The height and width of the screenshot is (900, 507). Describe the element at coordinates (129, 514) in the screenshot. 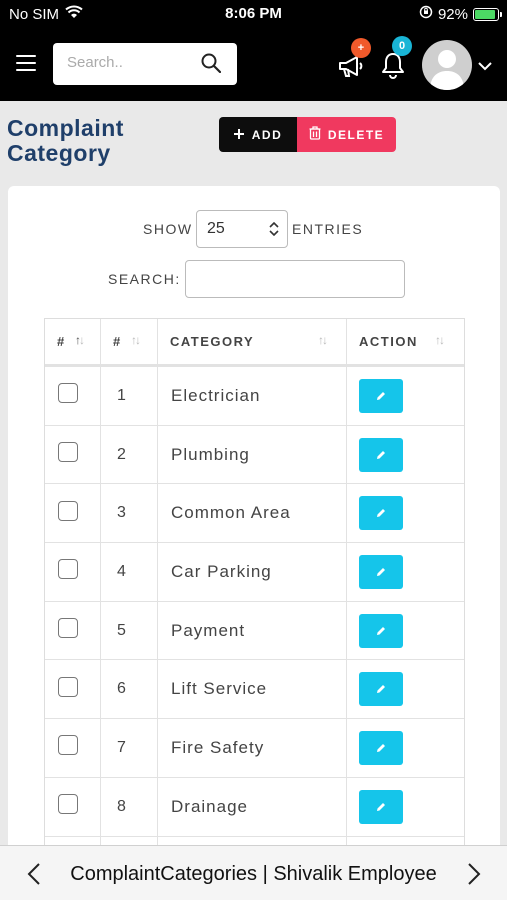

I see `row-number: 3` at that location.